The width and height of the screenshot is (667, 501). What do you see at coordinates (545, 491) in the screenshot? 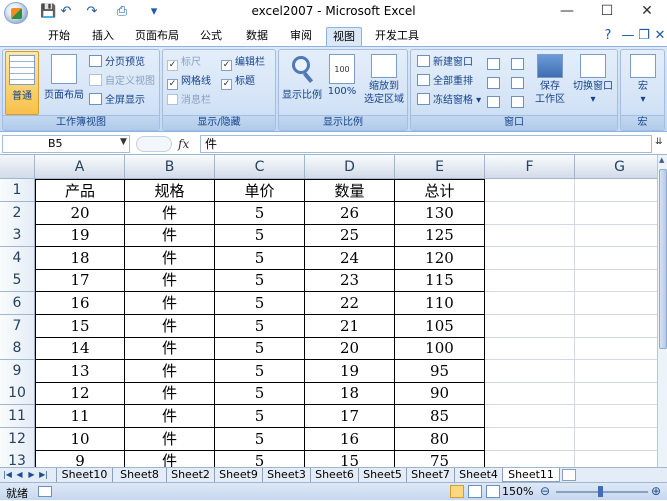
I see `zoom-out-icon: ⊖` at bounding box center [545, 491].